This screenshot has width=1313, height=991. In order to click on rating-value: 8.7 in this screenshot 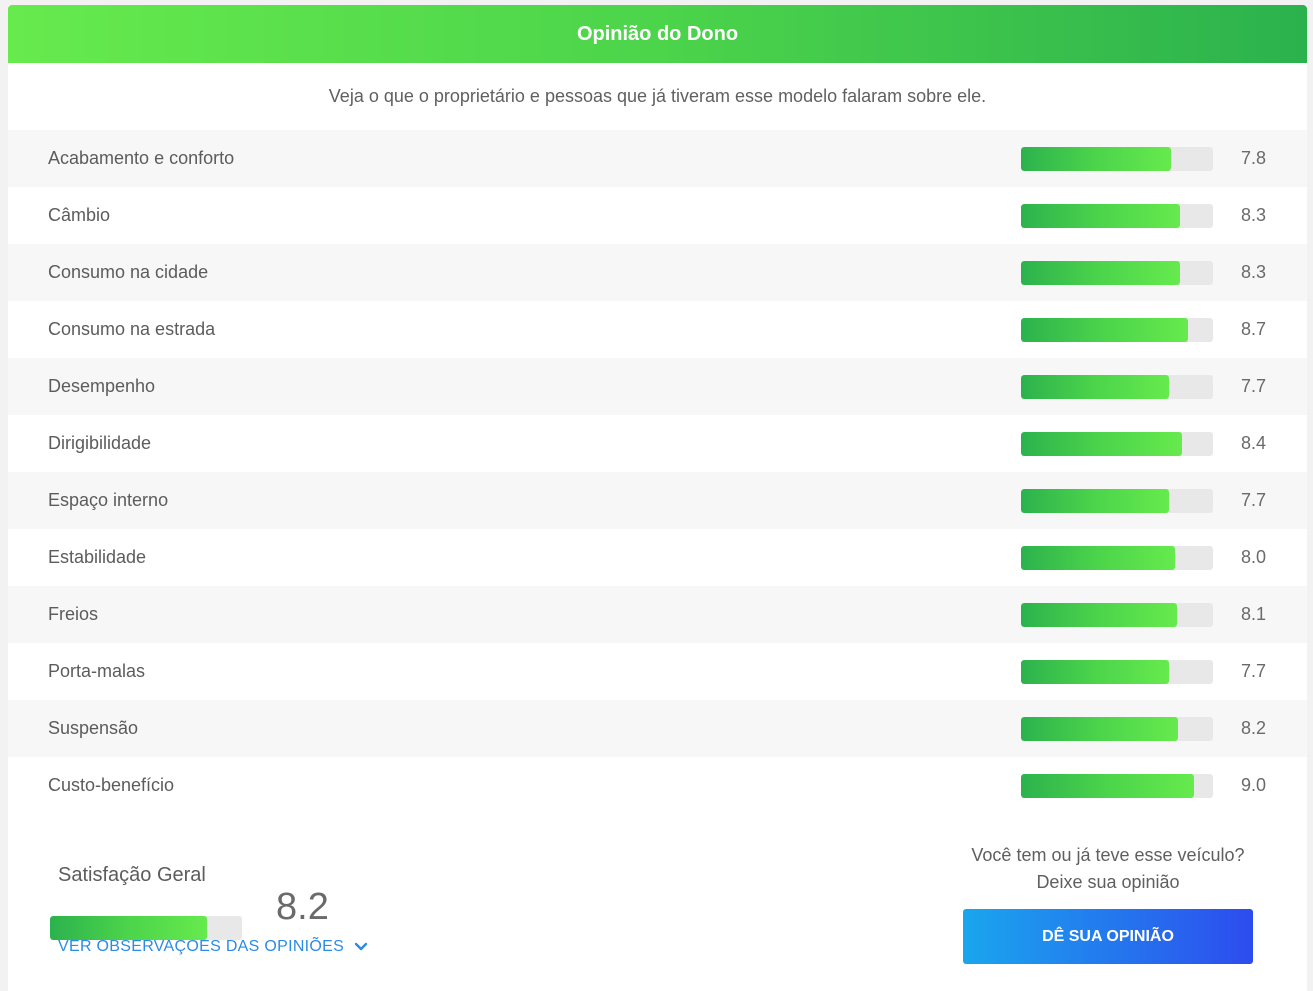, I will do `click(1253, 329)`.